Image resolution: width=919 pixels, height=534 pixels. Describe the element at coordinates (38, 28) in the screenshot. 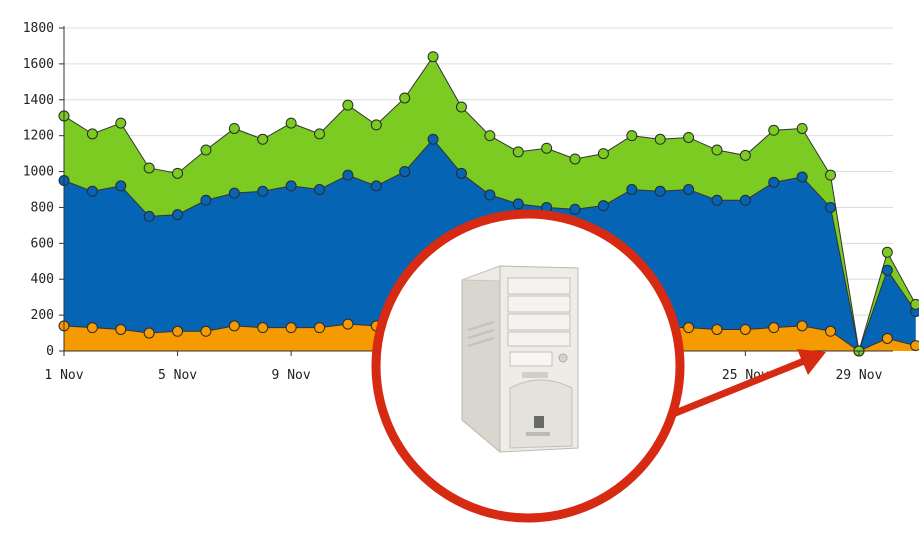

I see `y-tick-label-9: 1800` at that location.